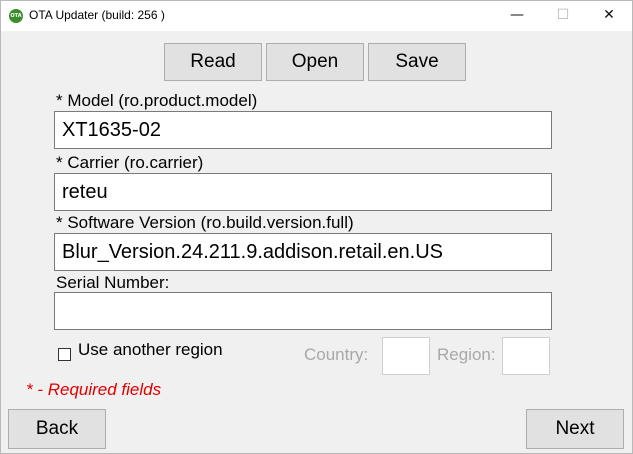 The image size is (633, 454). I want to click on window-title: OTA Updater (build: 256 ), so click(97, 15).